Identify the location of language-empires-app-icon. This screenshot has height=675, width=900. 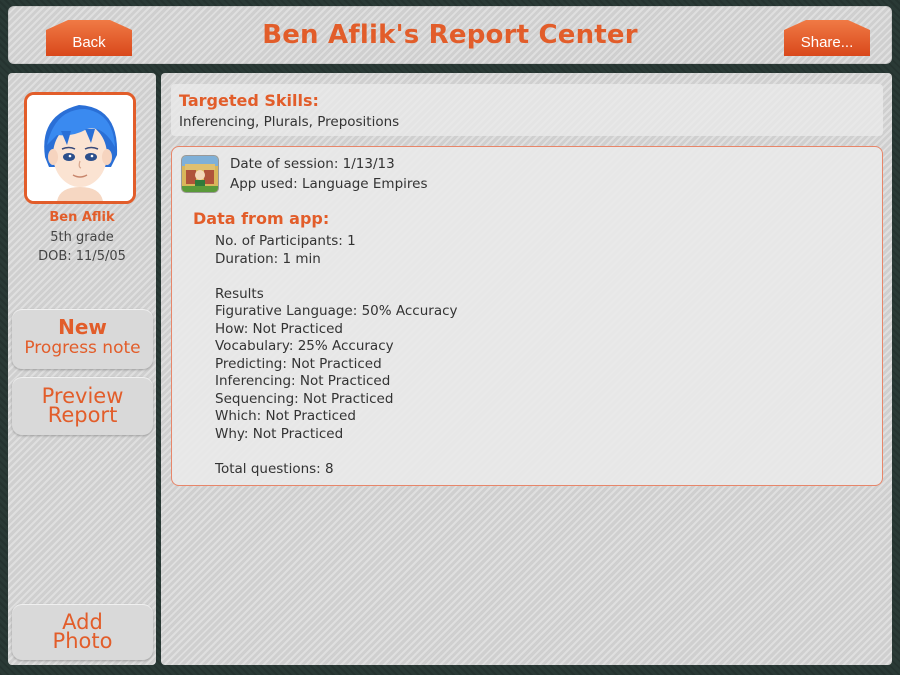
(200, 174).